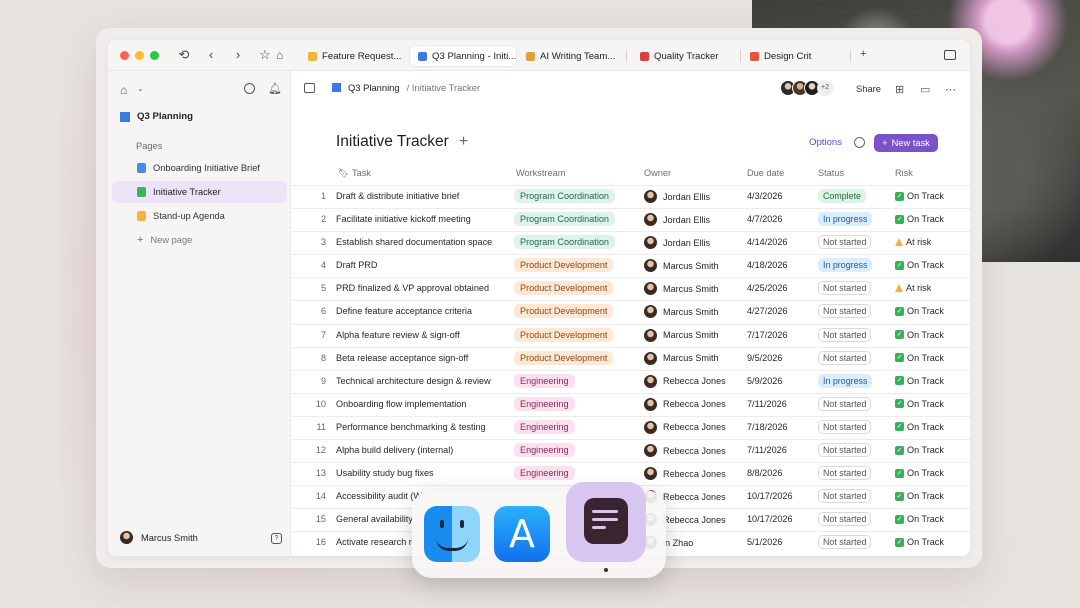 Image resolution: width=1080 pixels, height=608 pixels. Describe the element at coordinates (767, 335) in the screenshot. I see `due-date-cell: 7/17/2026` at that location.